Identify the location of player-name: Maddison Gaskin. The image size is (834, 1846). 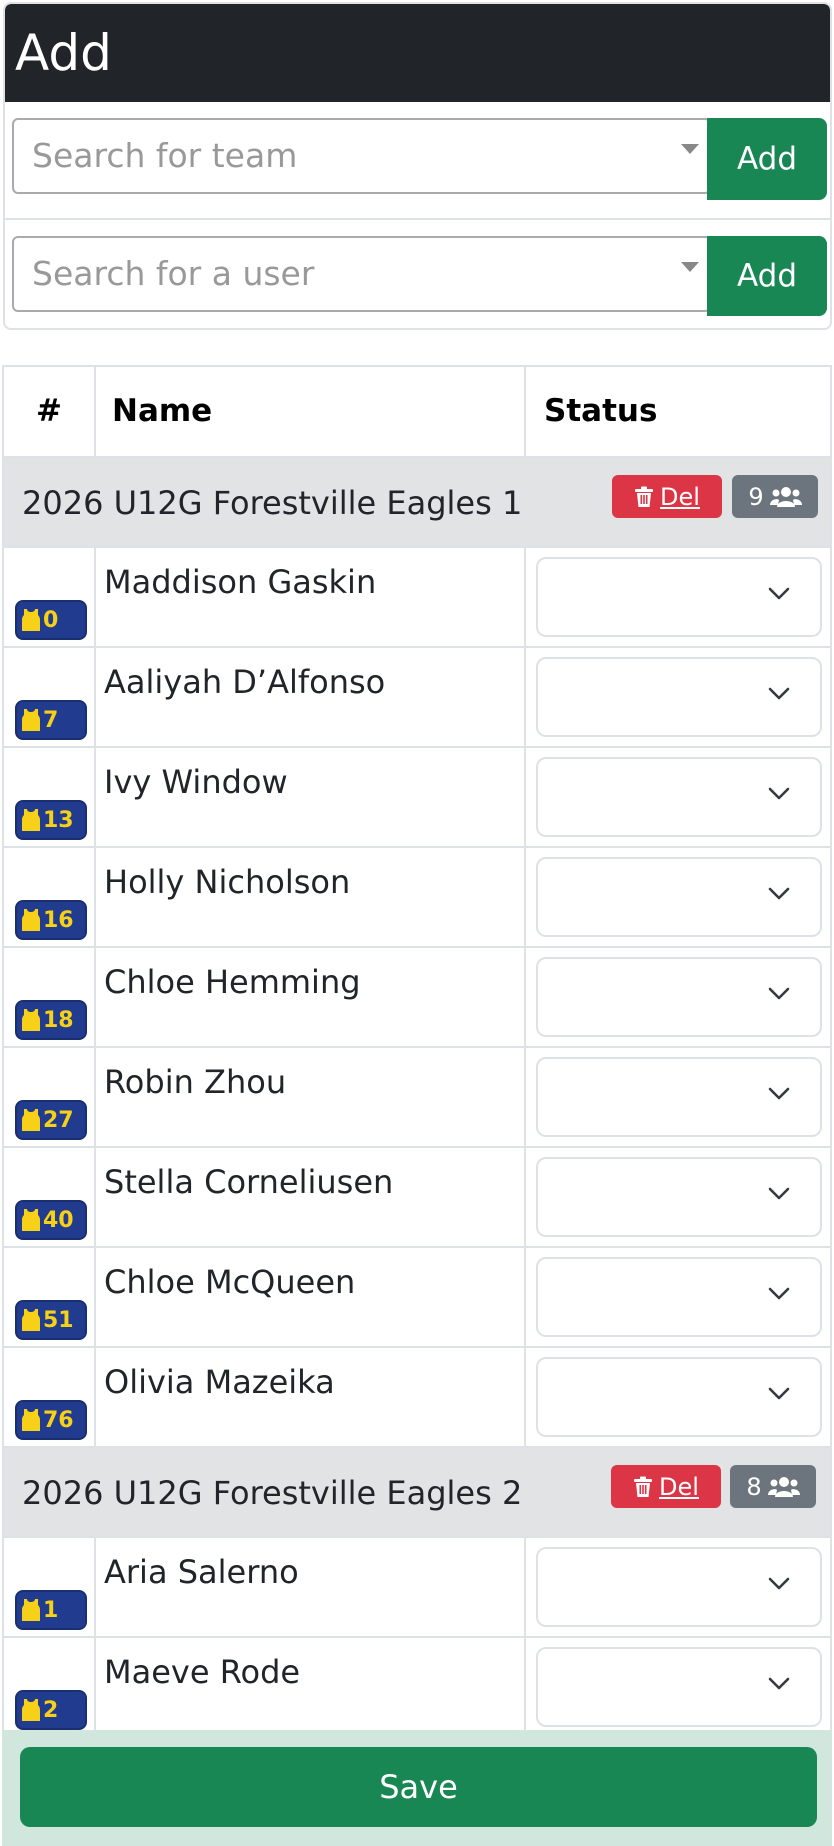
(311, 597).